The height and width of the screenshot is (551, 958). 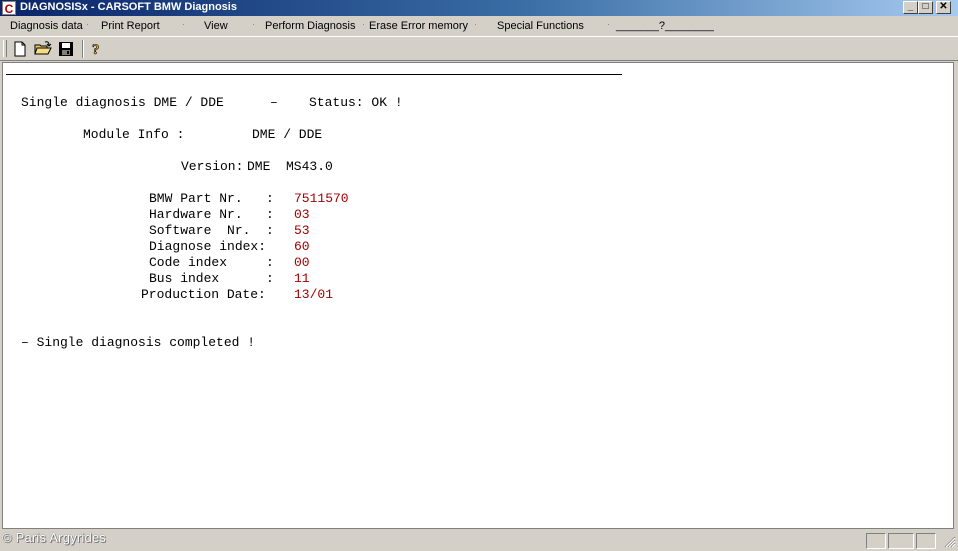 What do you see at coordinates (208, 246) in the screenshot?
I see `field-label-diagnose-index: Diagnose index:` at bounding box center [208, 246].